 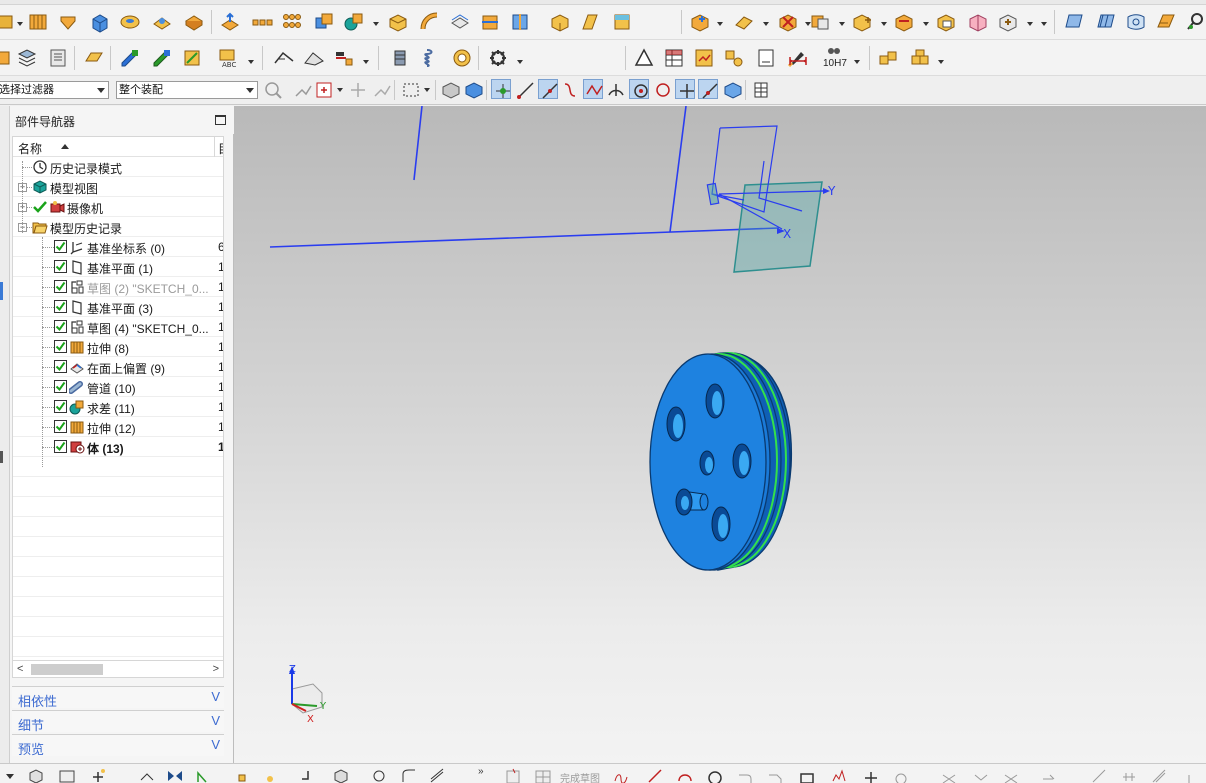 What do you see at coordinates (203, 775) in the screenshot?
I see `project-curve-icon` at bounding box center [203, 775].